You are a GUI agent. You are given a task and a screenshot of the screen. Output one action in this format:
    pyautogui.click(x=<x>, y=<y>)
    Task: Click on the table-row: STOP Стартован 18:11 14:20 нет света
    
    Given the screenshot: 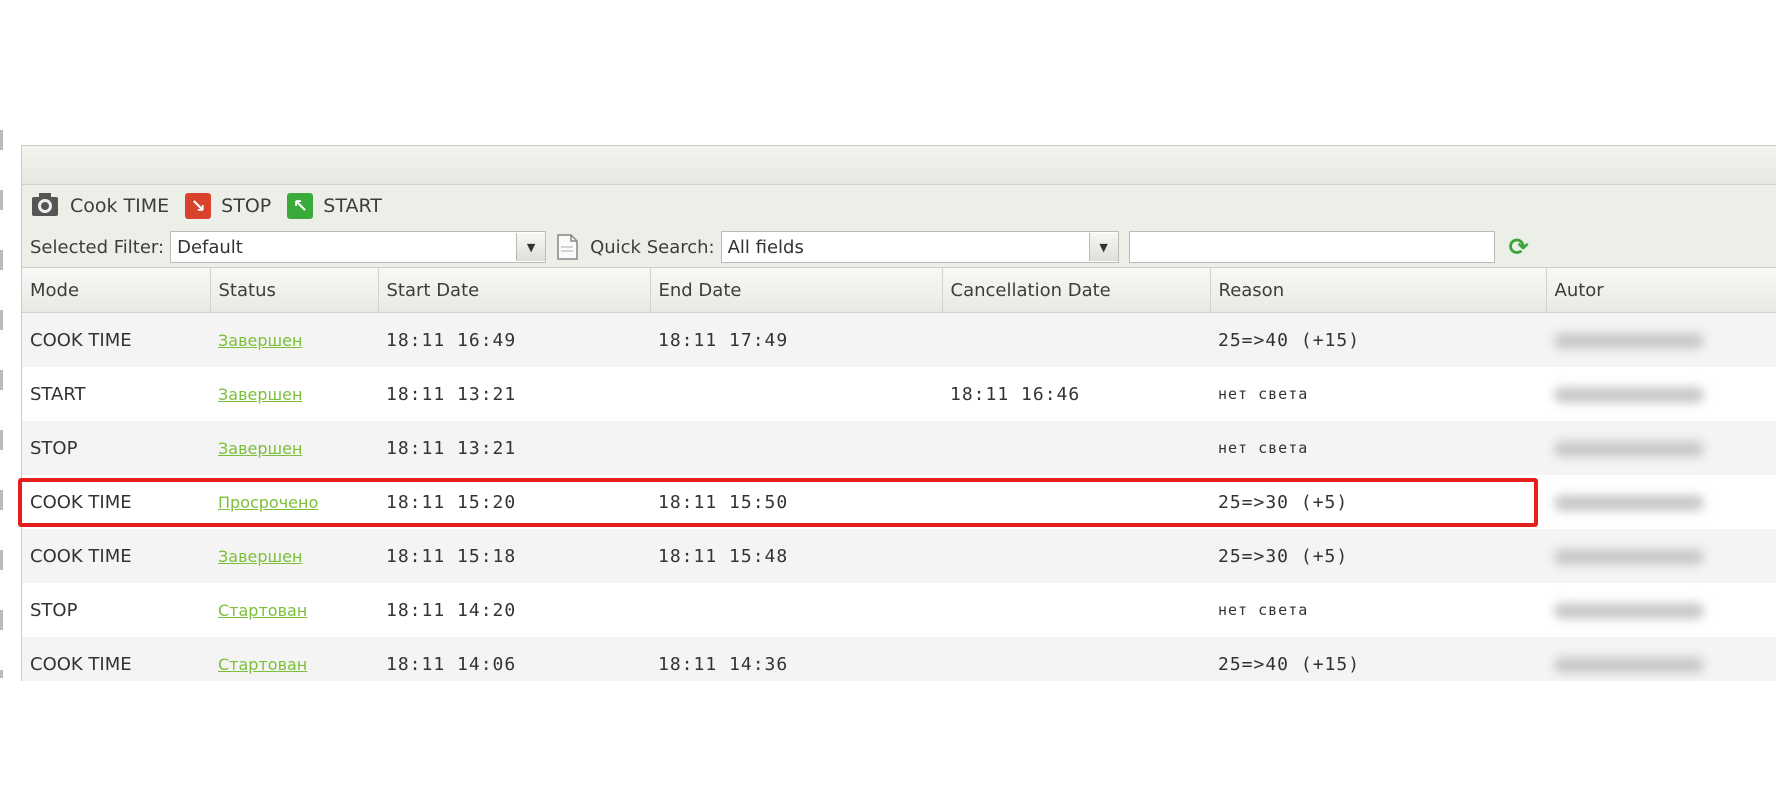 What is the action you would take?
    pyautogui.click(x=899, y=610)
    